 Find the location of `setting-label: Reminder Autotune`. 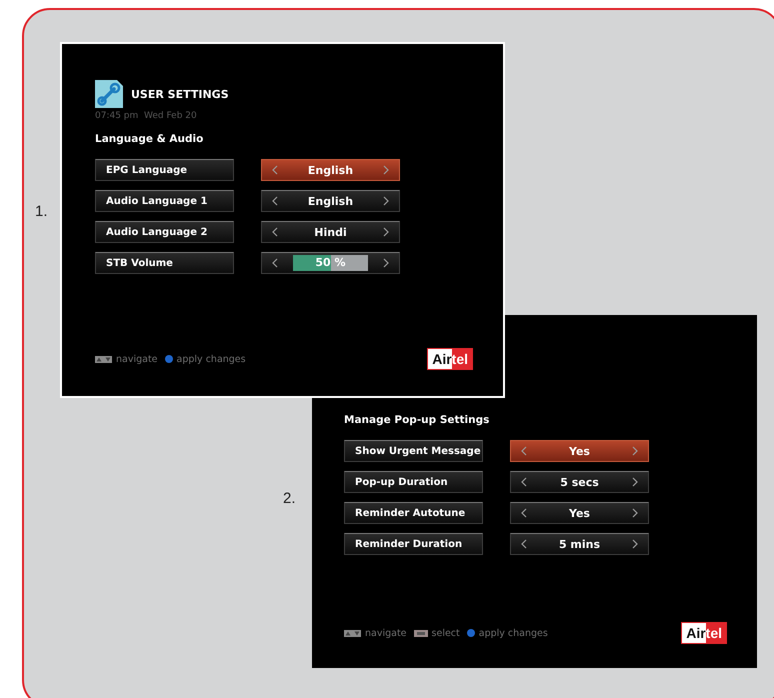

setting-label: Reminder Autotune is located at coordinates (413, 513).